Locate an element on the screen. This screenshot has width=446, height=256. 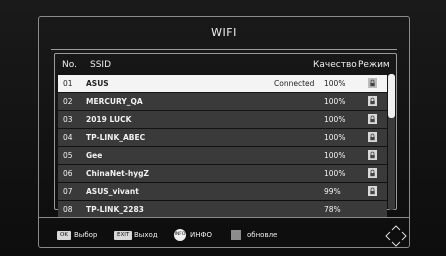
network-number: 02 is located at coordinates (68, 101).